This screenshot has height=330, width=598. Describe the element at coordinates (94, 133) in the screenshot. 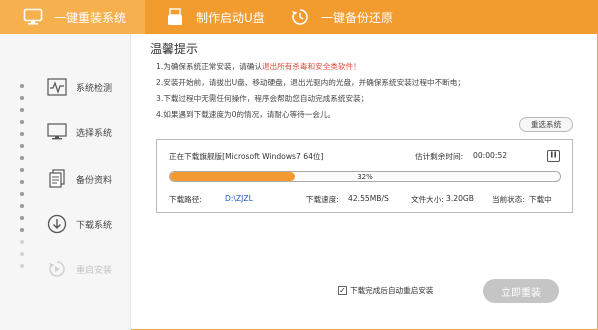

I see `sidebar-item-label: 选择系统` at that location.